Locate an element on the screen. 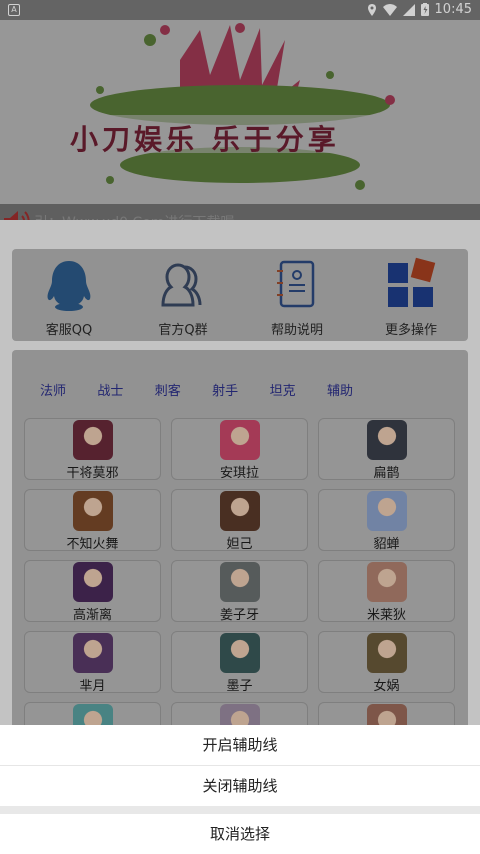  action-more: 更多操作 is located at coordinates (411, 295).